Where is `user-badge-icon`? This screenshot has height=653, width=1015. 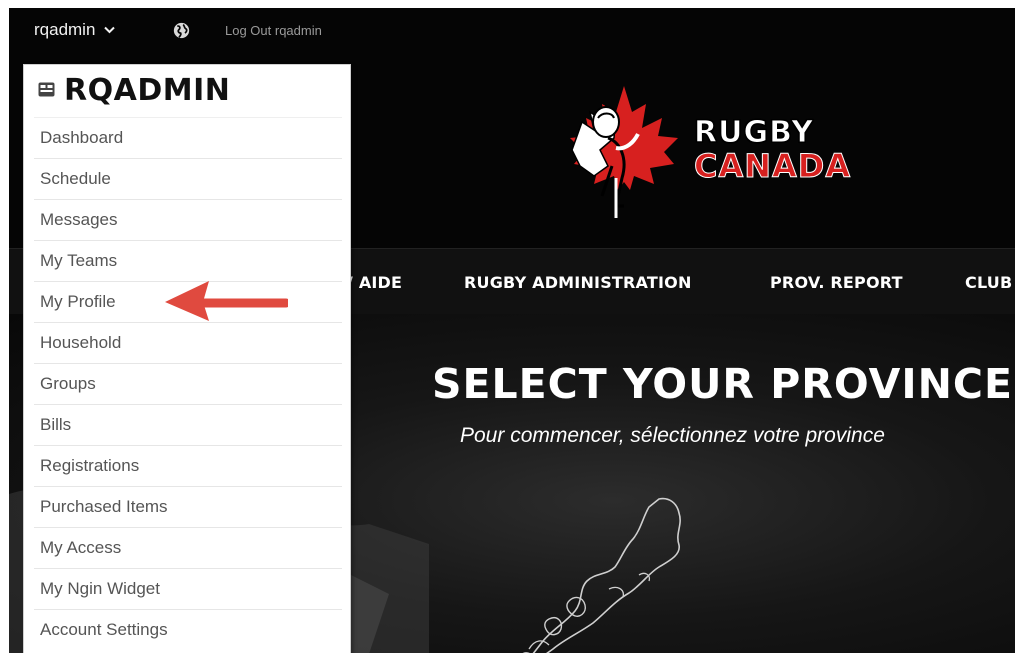
user-badge-icon is located at coordinates (46, 89).